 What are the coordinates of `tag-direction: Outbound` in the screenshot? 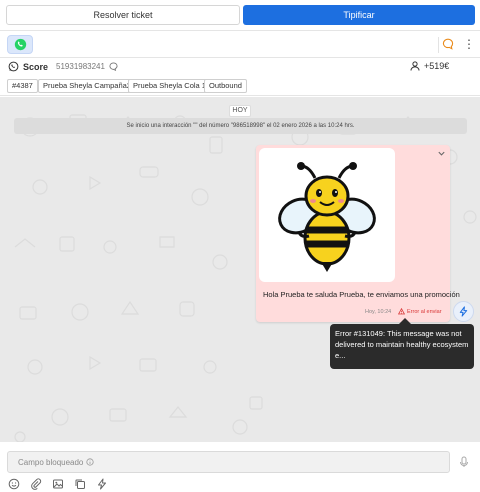 It's located at (225, 86).